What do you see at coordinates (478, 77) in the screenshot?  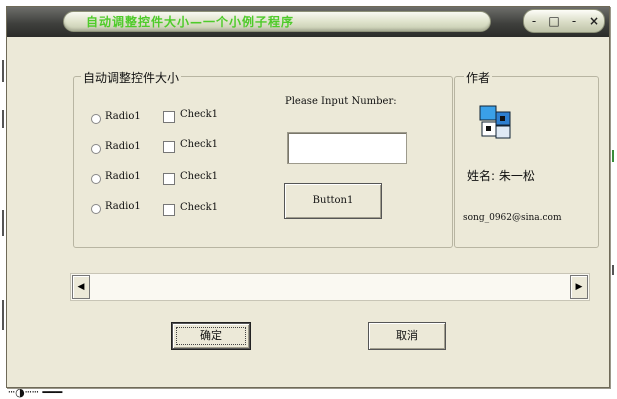 I see `author-group-legend: 作者` at bounding box center [478, 77].